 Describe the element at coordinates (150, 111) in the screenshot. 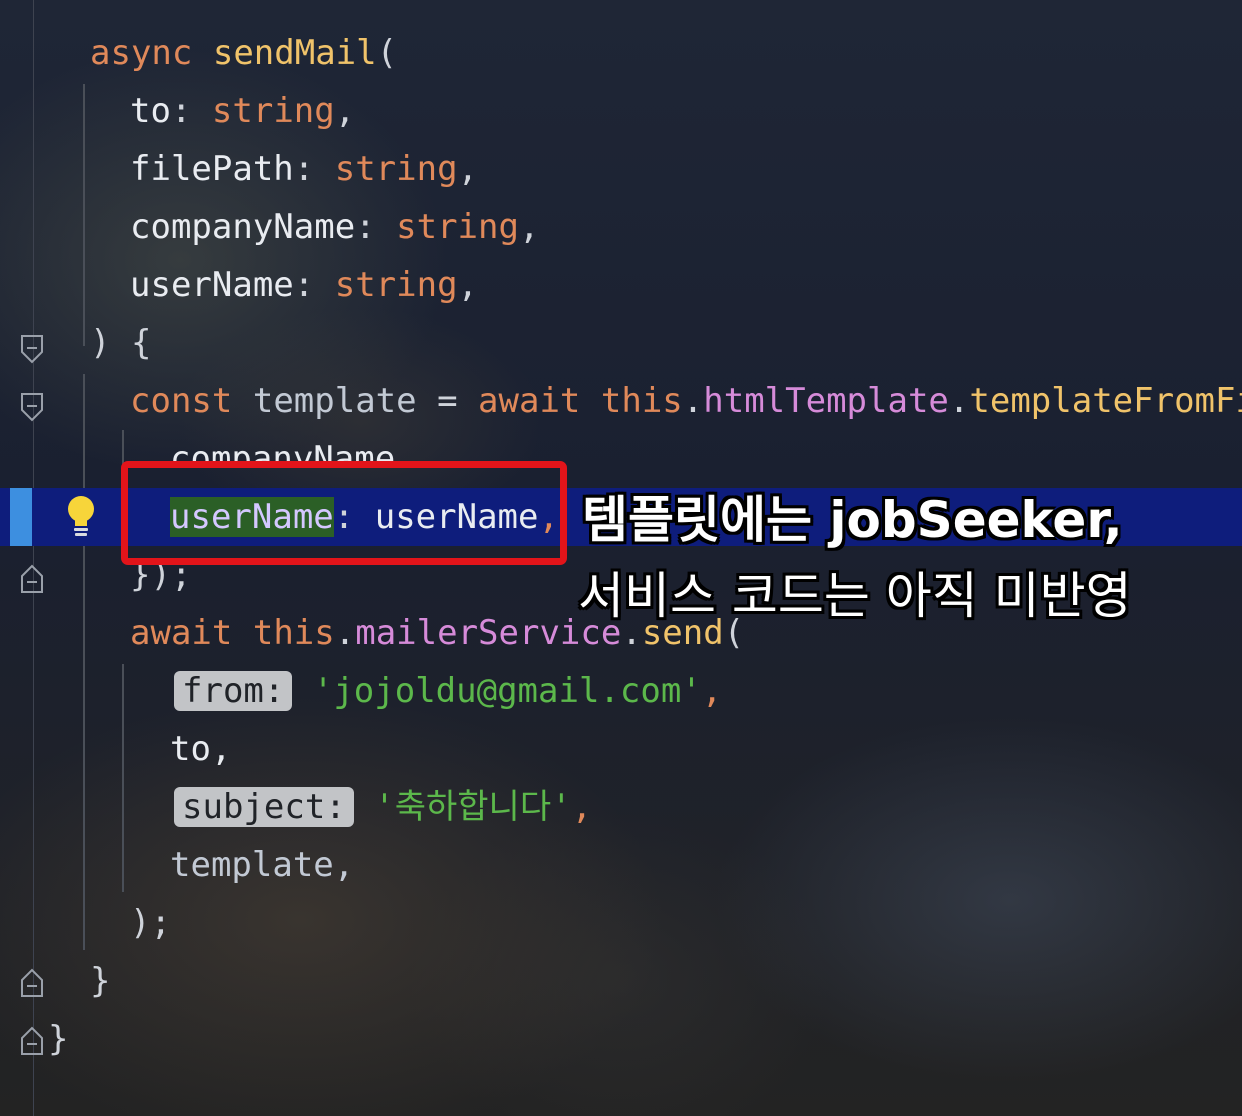

I see `param-name: to` at that location.